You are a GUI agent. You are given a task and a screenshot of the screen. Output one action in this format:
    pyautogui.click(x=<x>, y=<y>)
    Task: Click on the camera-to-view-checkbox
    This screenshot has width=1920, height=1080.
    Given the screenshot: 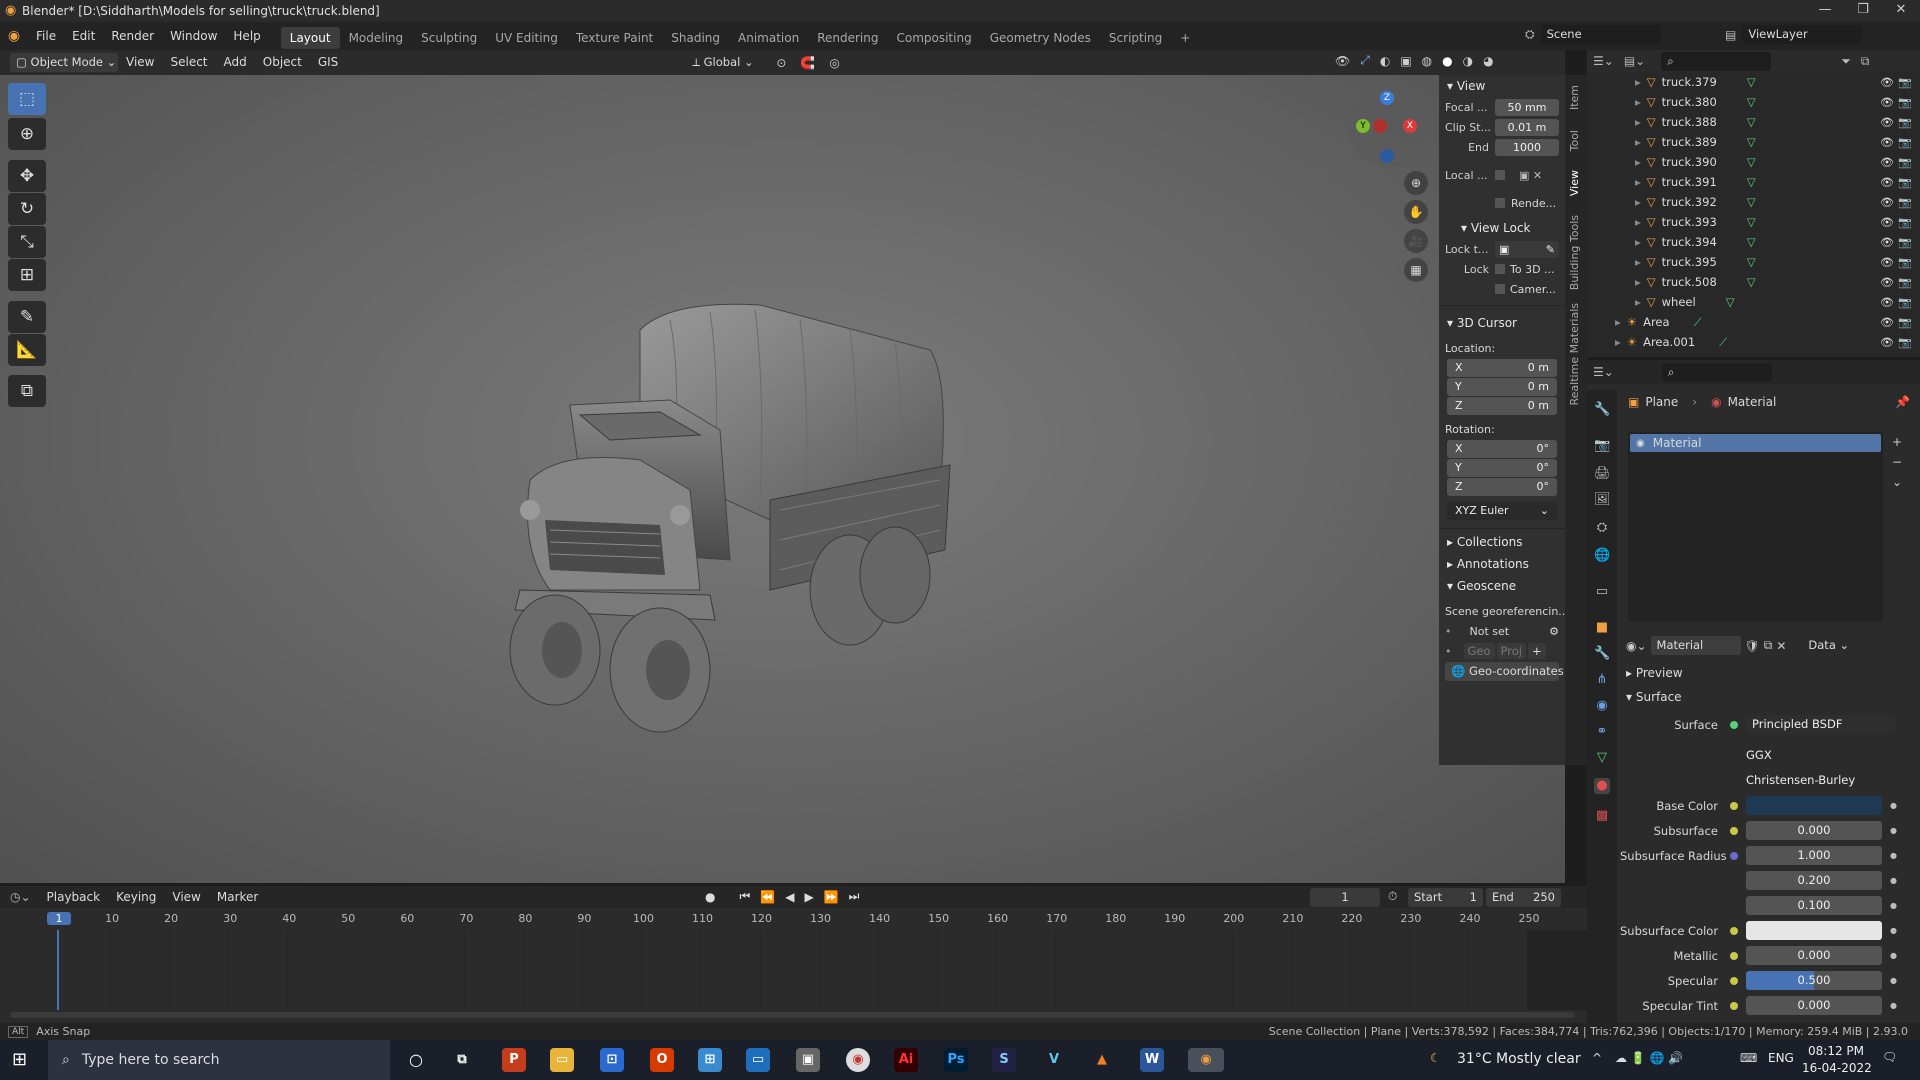 What is the action you would take?
    pyautogui.click(x=1500, y=289)
    